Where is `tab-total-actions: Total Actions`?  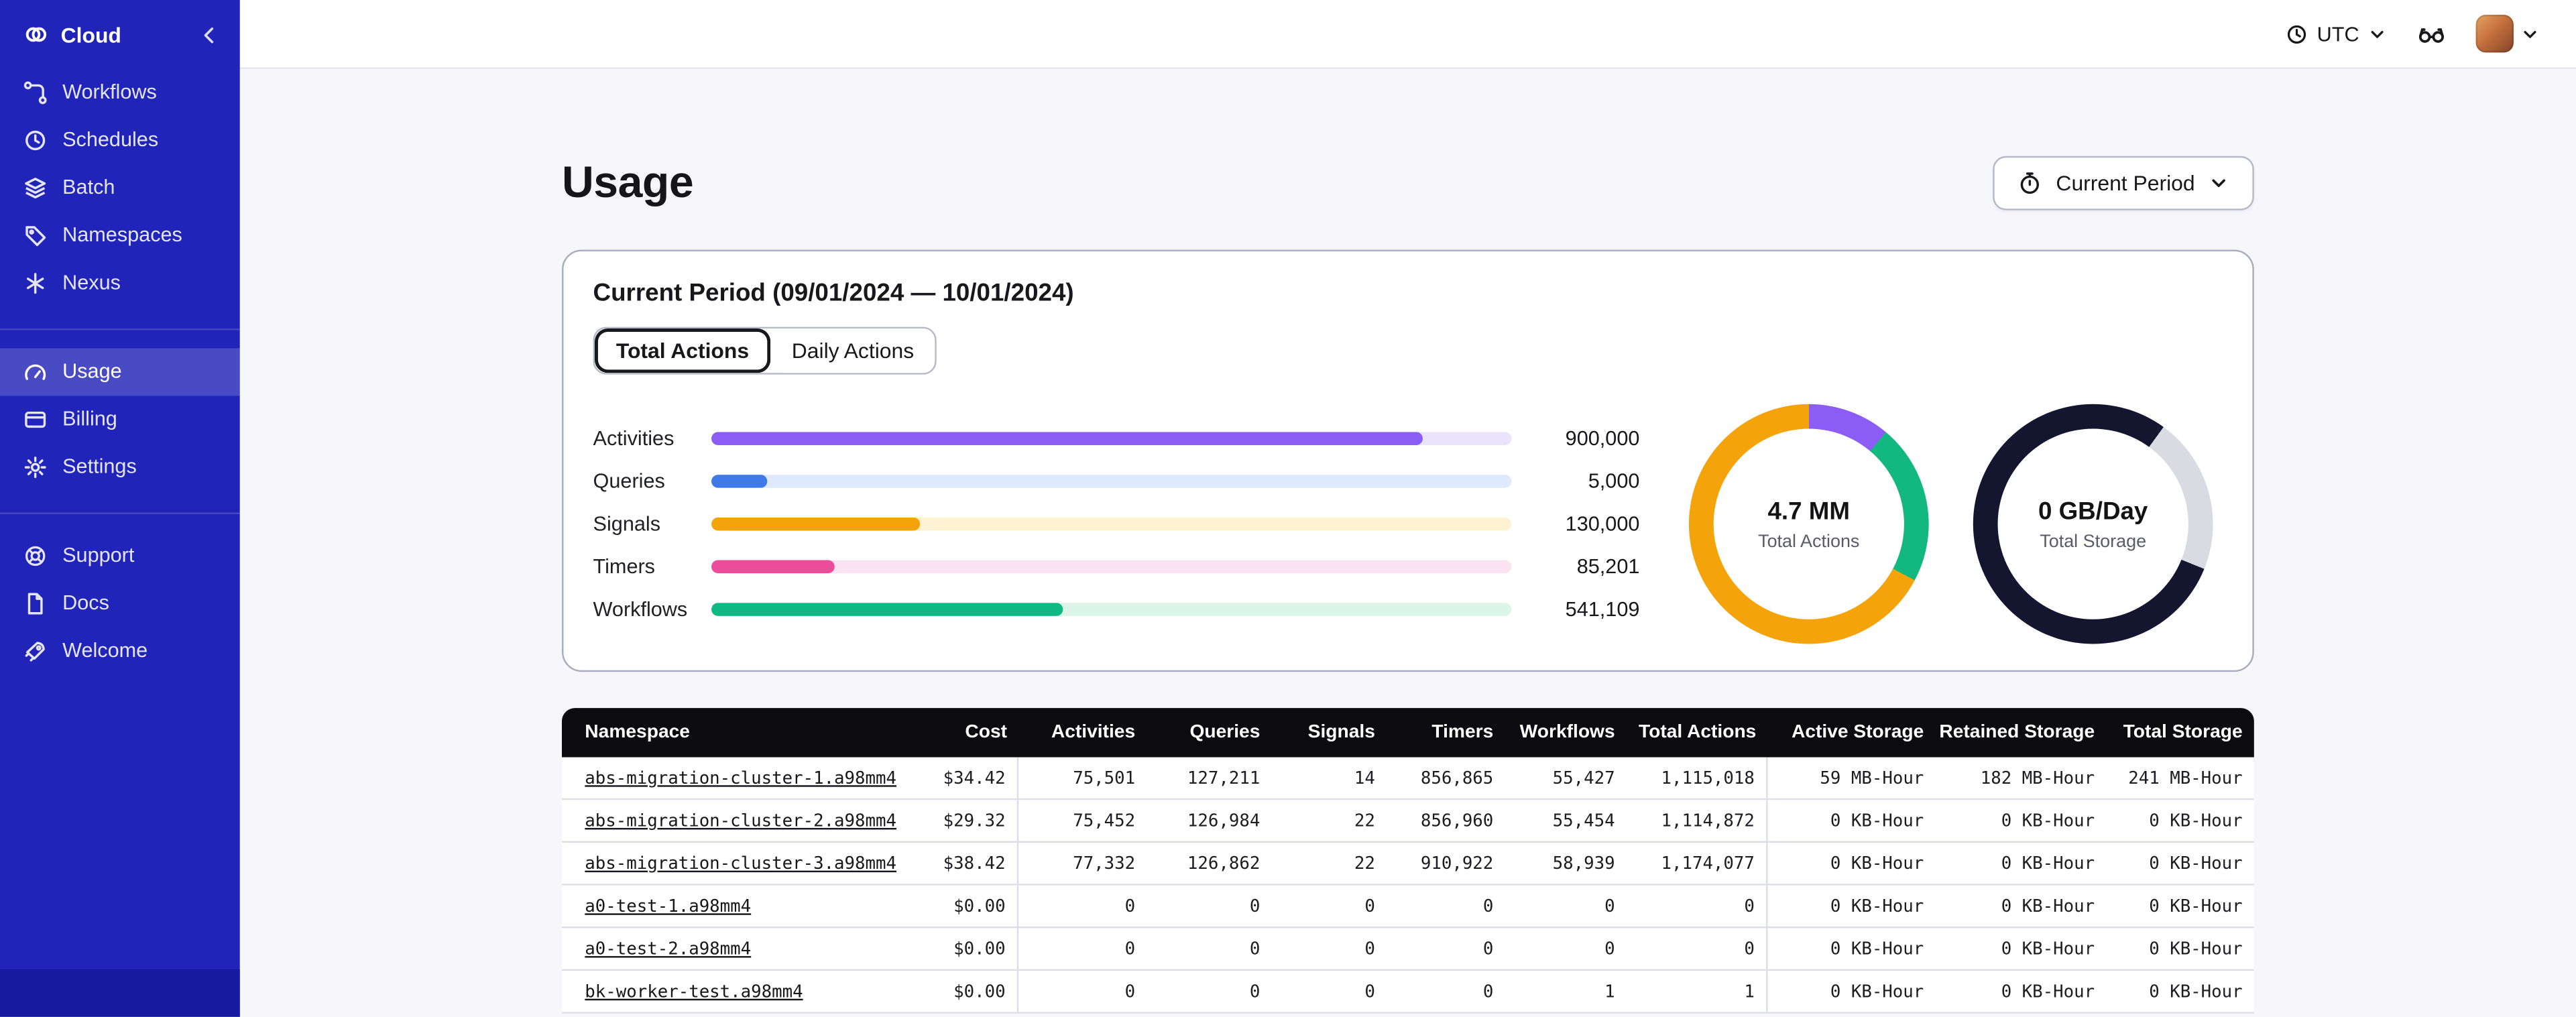
tab-total-actions: Total Actions is located at coordinates (682, 350).